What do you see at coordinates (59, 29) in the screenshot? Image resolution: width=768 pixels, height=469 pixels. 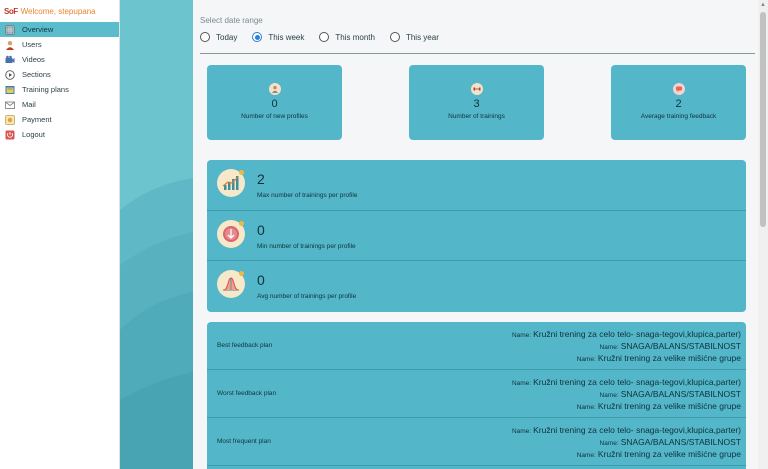 I see `sidebar-item-overview: Overview` at bounding box center [59, 29].